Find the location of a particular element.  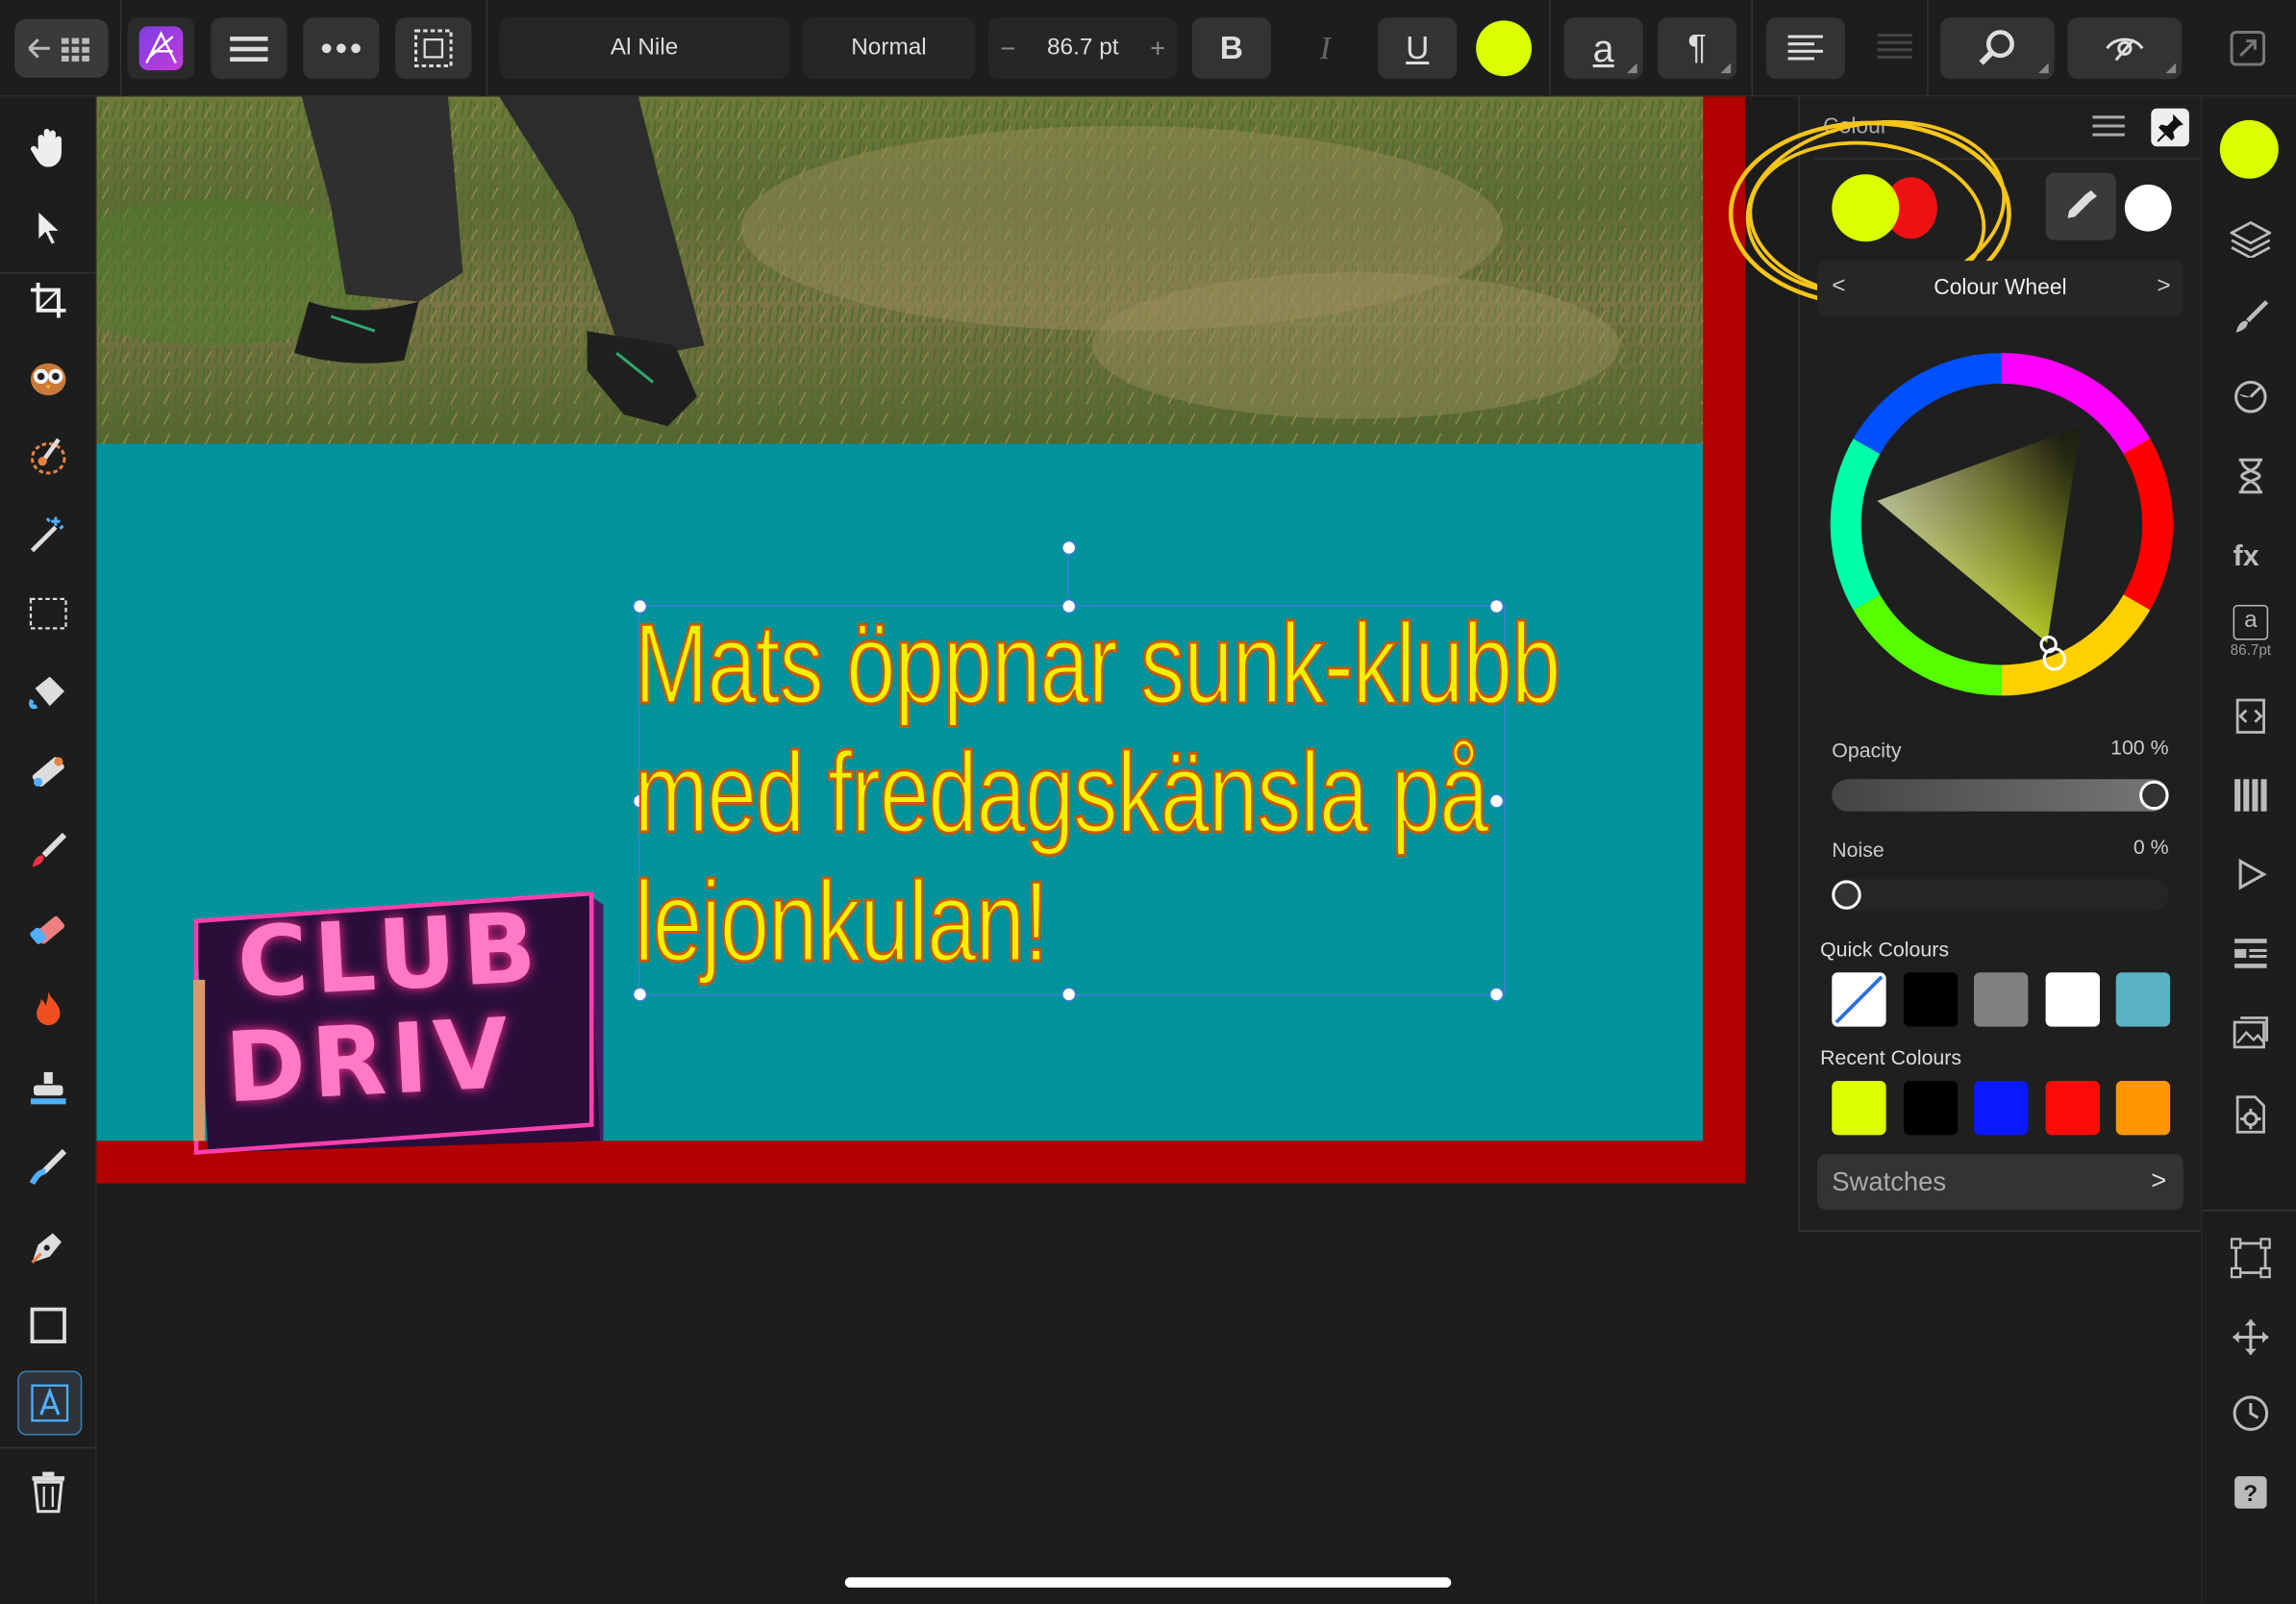

zoom-button is located at coordinates (1997, 48).